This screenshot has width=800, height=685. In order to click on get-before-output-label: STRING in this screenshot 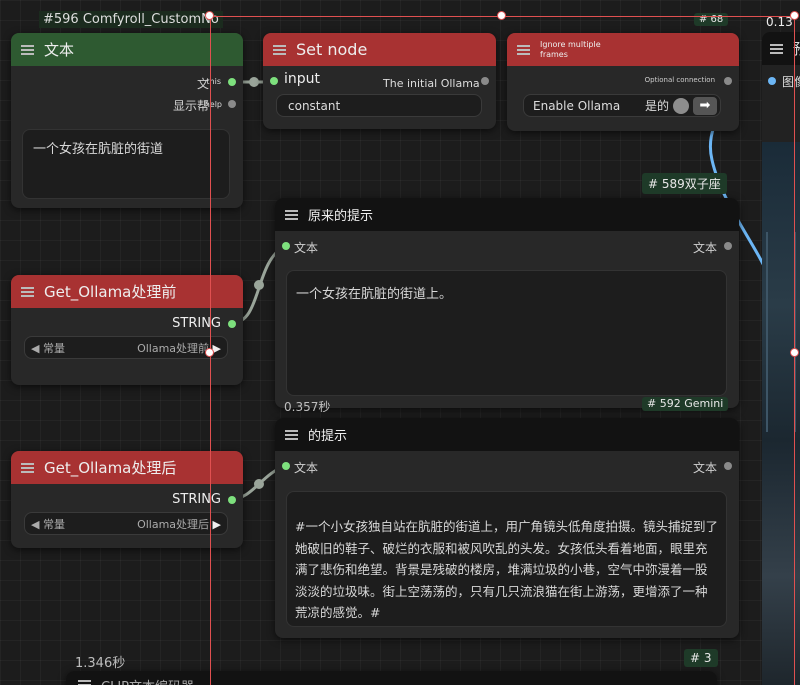, I will do `click(196, 323)`.